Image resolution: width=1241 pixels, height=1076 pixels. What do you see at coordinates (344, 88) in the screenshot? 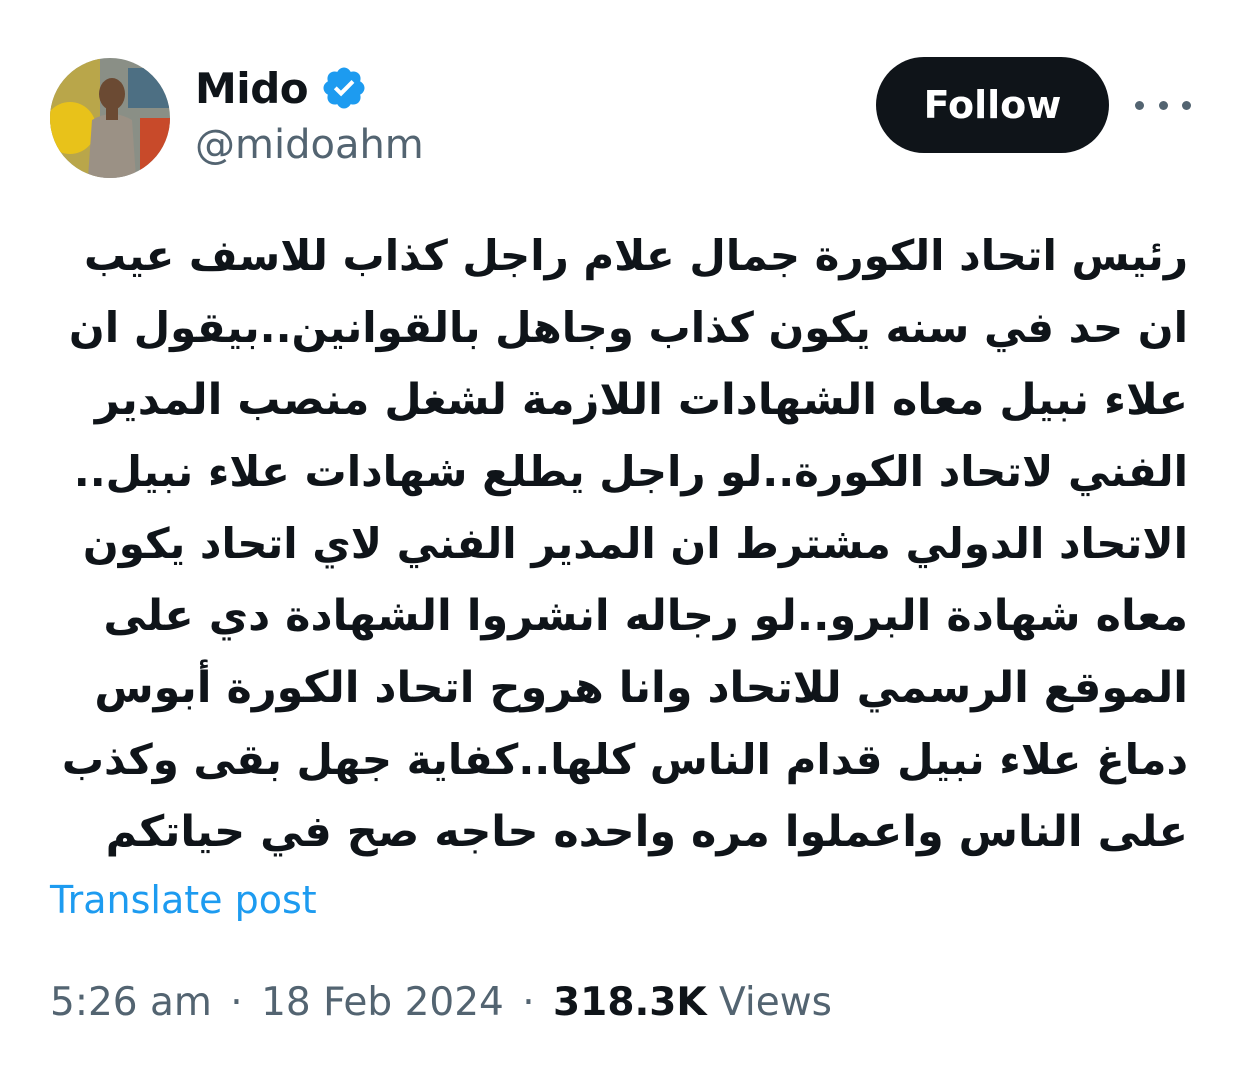
I see `verified-badge-icon` at bounding box center [344, 88].